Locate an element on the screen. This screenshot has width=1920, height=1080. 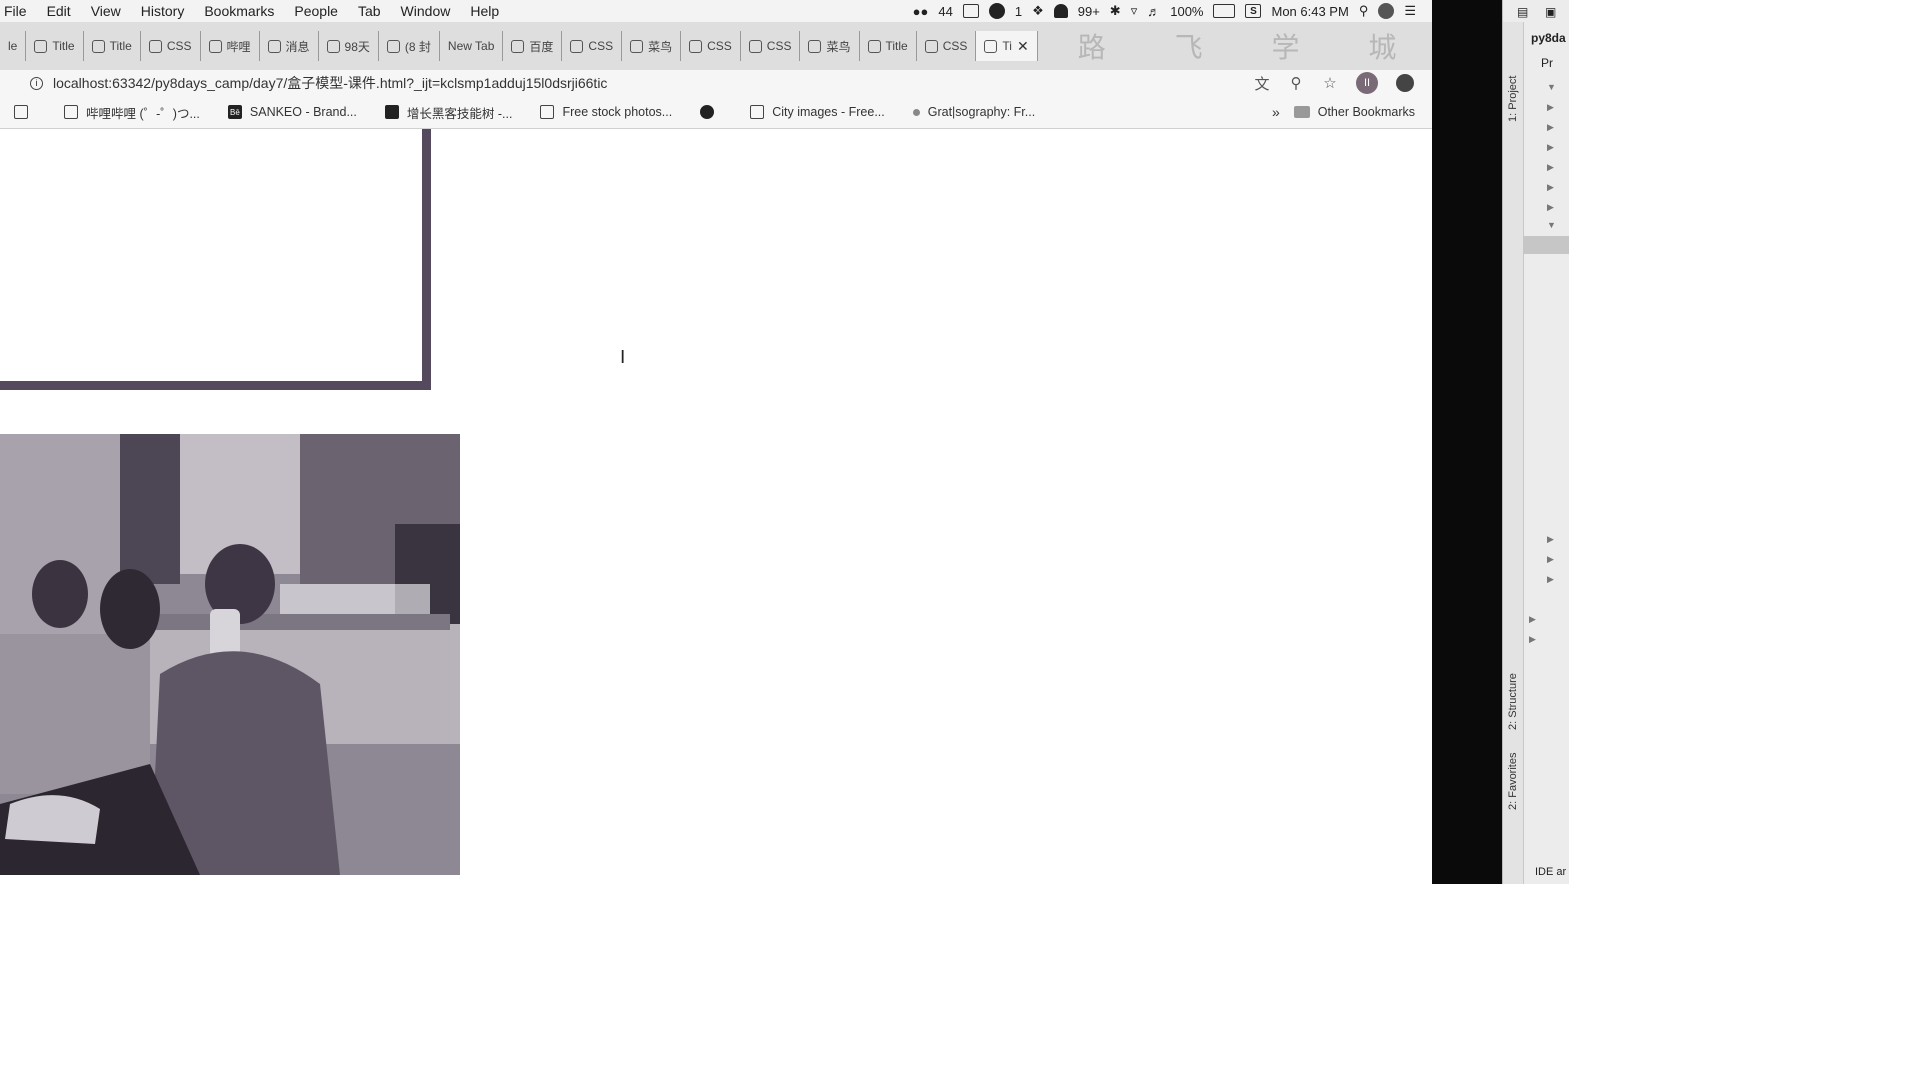
menu-bookmarks: Bookmarks is located at coordinates (239, 11).